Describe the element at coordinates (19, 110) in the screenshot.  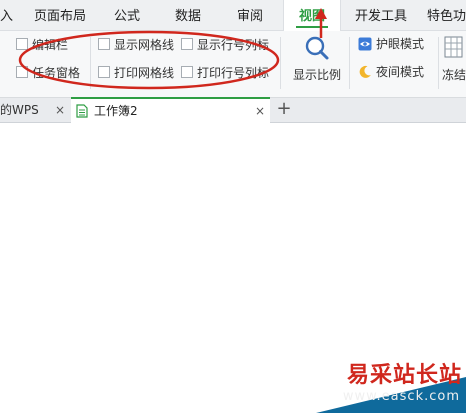
I see `doc-tab-label: 我的WPS` at that location.